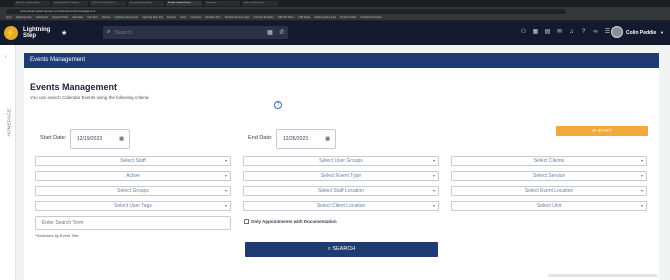 The width and height of the screenshot is (670, 280). I want to click on select-unit-label: Select Unit, so click(549, 206).